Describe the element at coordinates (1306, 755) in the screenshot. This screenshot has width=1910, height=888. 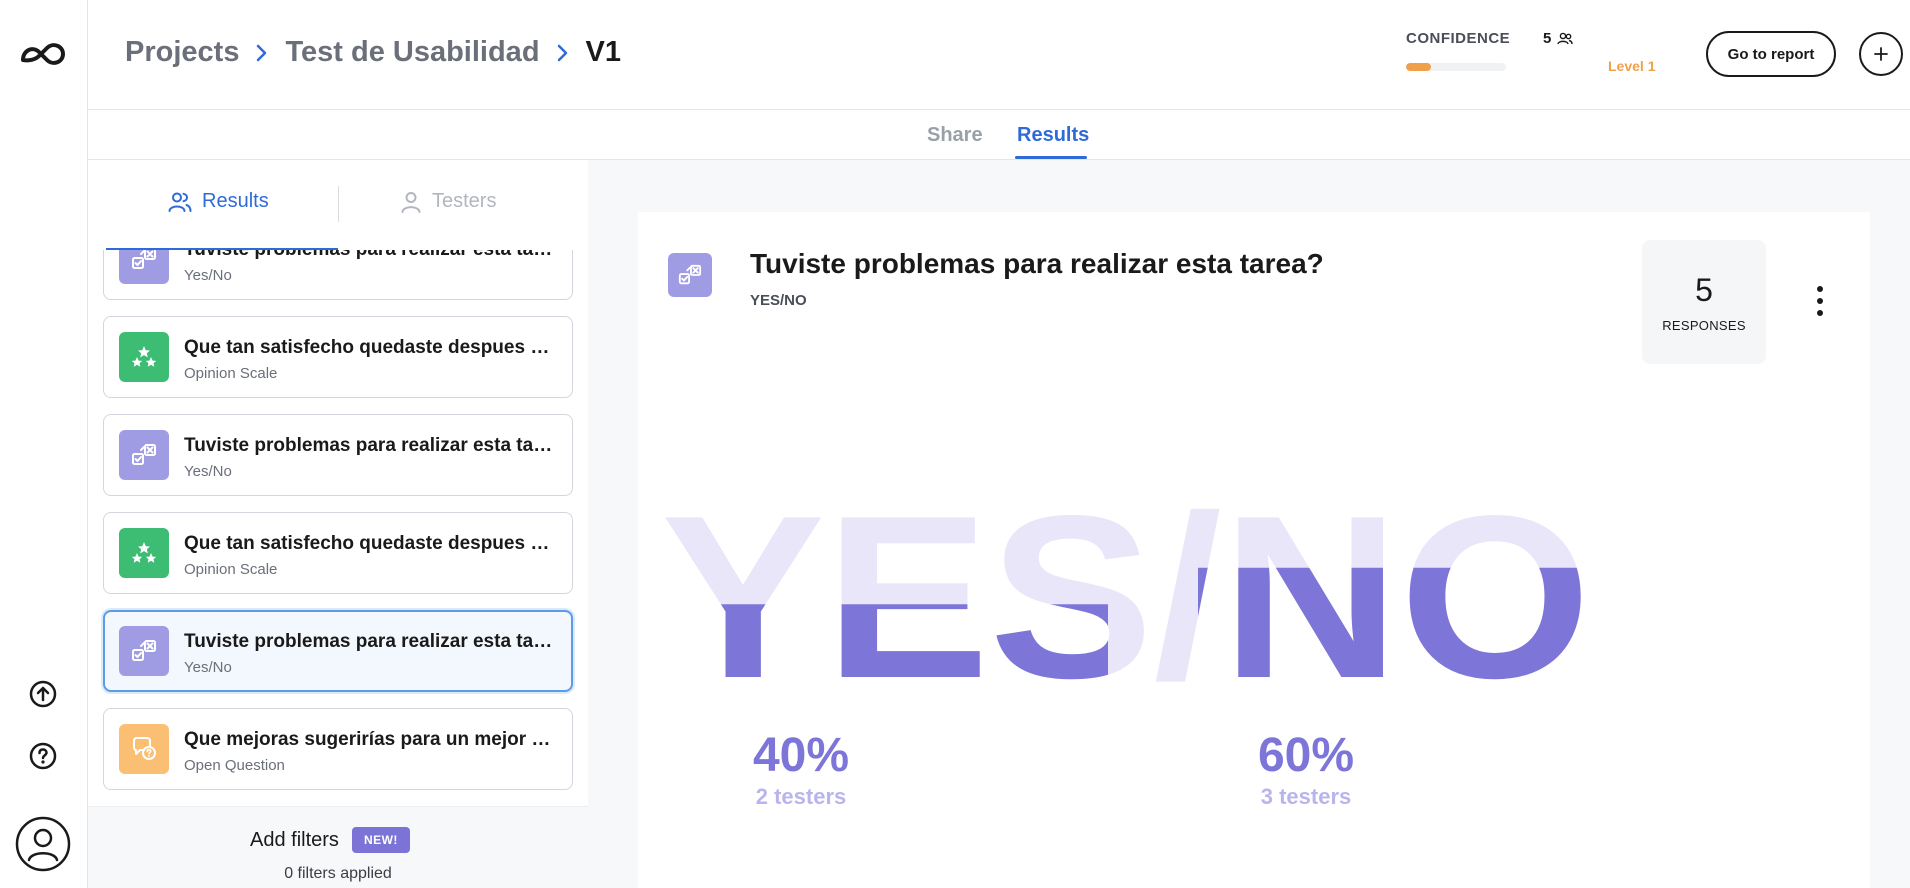
I see `no-percent: 60%` at that location.